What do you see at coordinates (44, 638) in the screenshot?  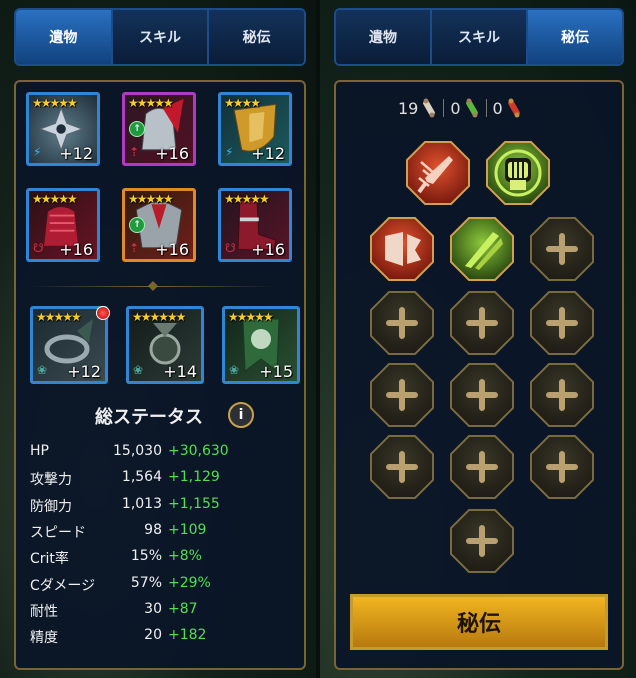 I see `stat-label: 精度` at bounding box center [44, 638].